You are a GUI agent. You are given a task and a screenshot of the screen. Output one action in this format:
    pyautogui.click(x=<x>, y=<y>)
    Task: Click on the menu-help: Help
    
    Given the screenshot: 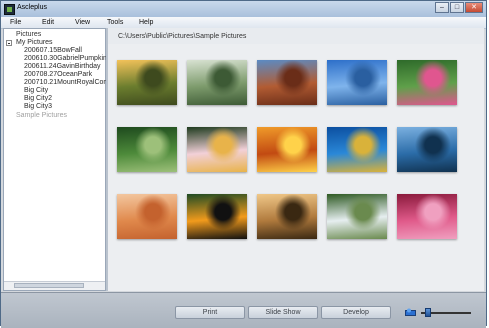 What is the action you would take?
    pyautogui.click(x=146, y=22)
    